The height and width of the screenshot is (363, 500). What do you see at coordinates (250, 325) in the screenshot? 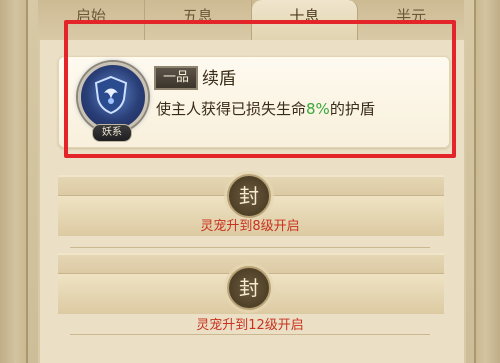
I see `unlock-requirement-text: 灵宠升到12级开启` at bounding box center [250, 325].